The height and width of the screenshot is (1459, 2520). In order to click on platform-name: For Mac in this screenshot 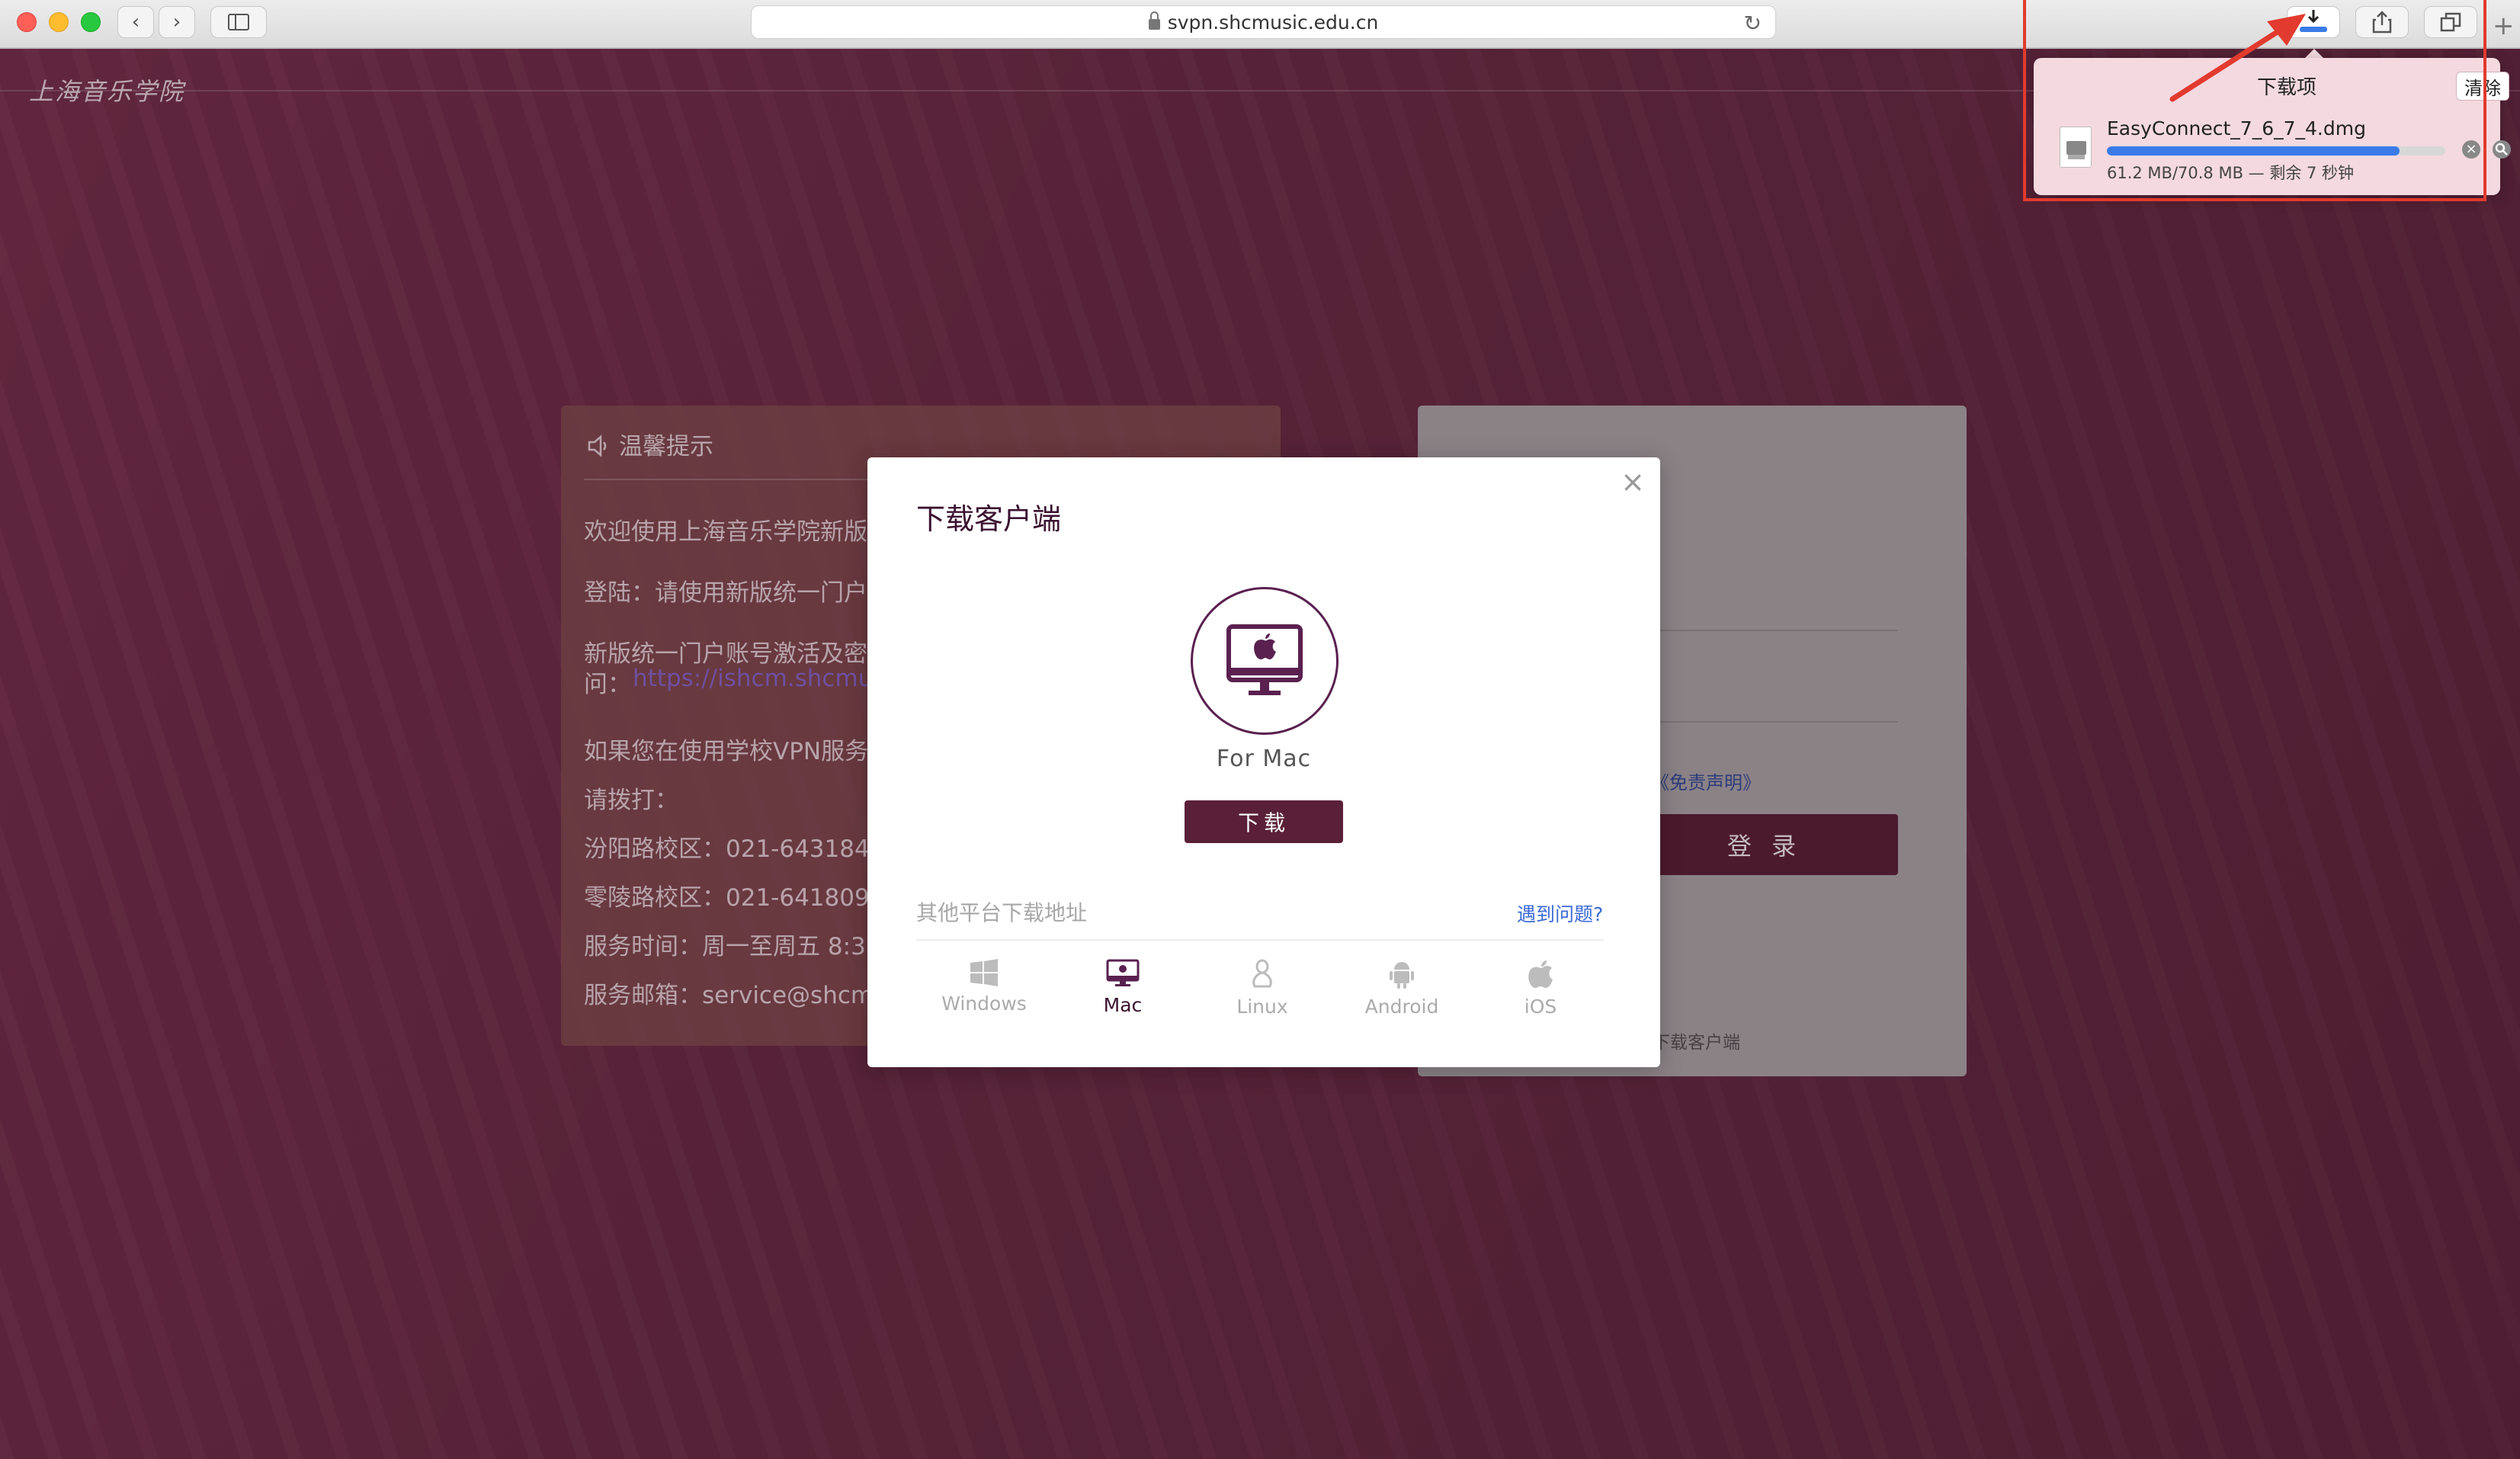, I will do `click(1264, 759)`.